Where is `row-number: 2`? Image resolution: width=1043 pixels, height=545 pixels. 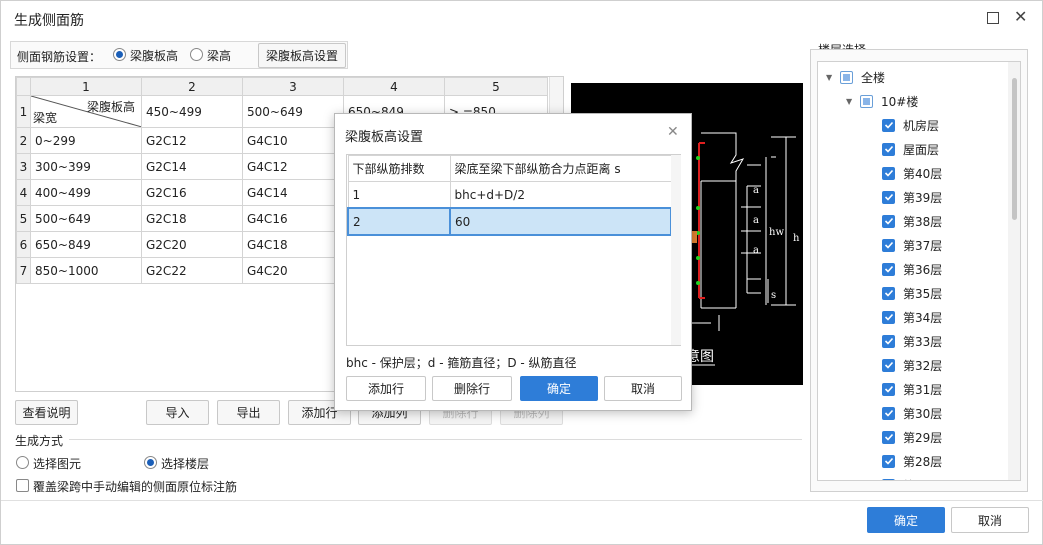
row-number: 2 is located at coordinates (23, 140).